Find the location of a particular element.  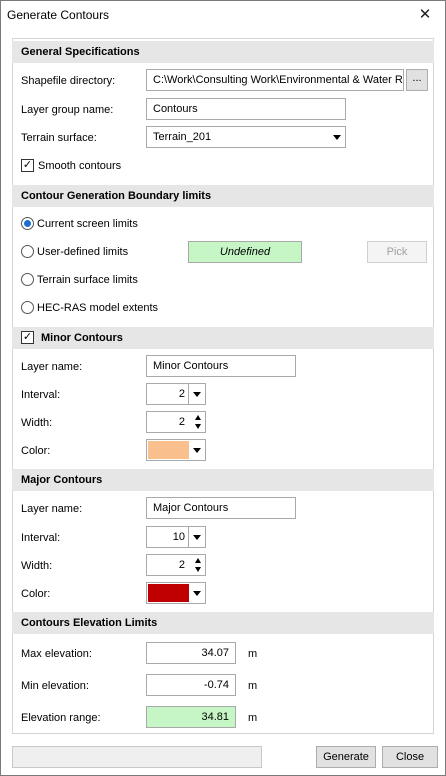

minor-width-stepper: 2 is located at coordinates (176, 422).